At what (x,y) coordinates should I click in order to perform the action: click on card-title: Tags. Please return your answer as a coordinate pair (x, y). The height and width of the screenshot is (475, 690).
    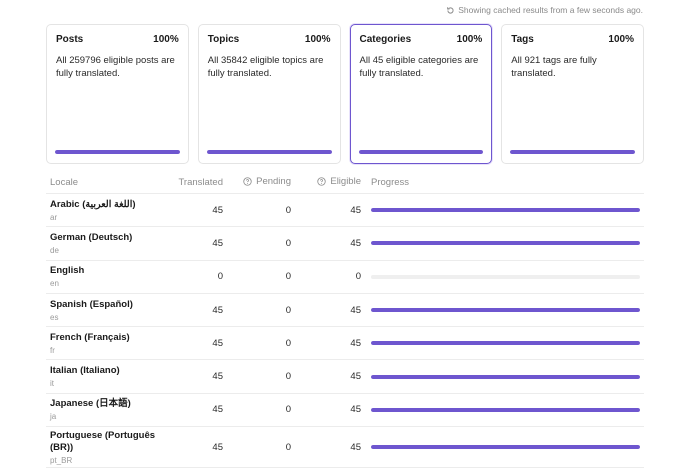
    Looking at the image, I should click on (522, 39).